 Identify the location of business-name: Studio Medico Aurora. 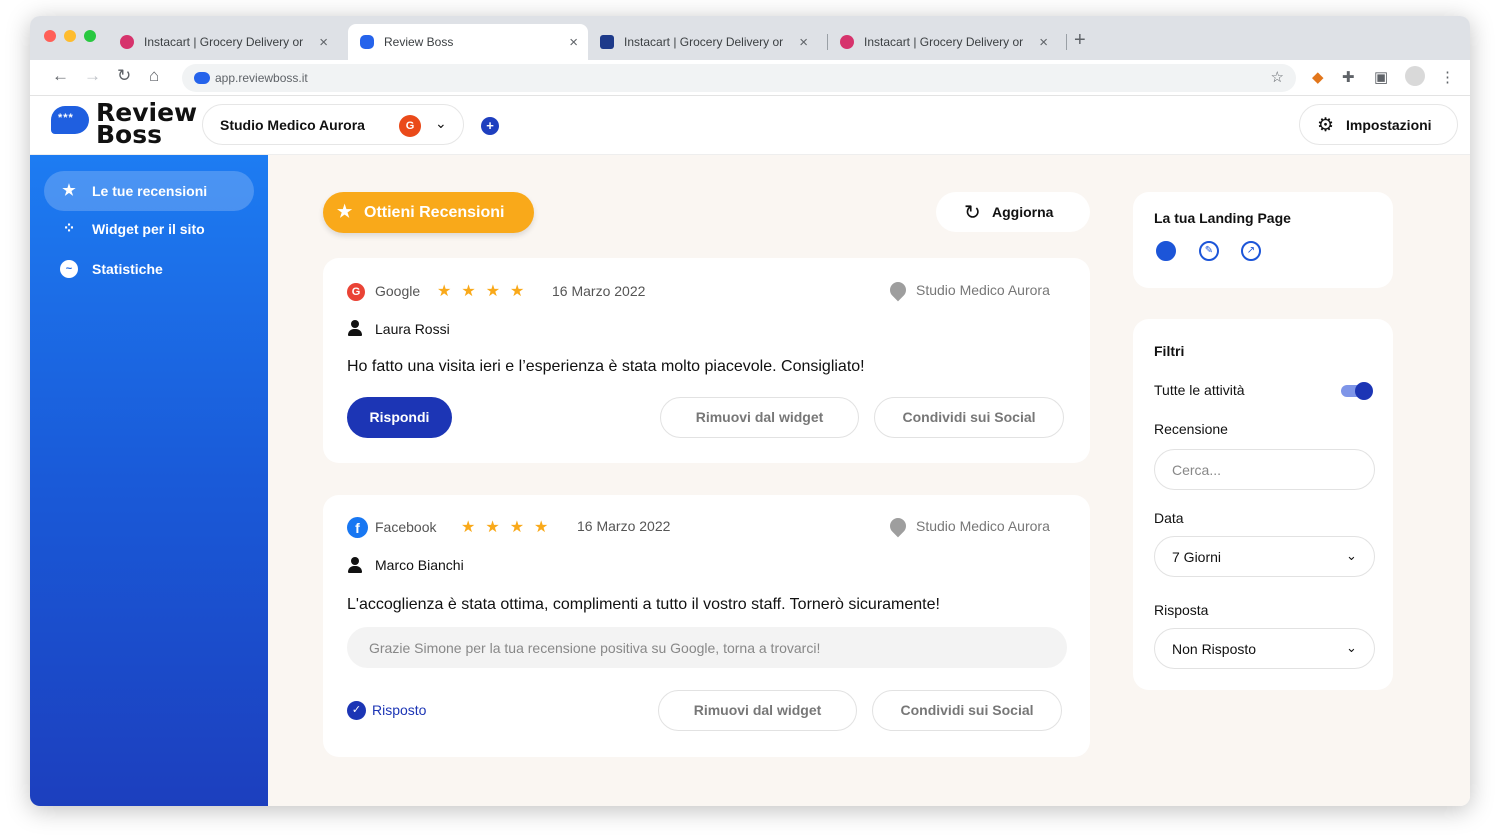
(292, 125).